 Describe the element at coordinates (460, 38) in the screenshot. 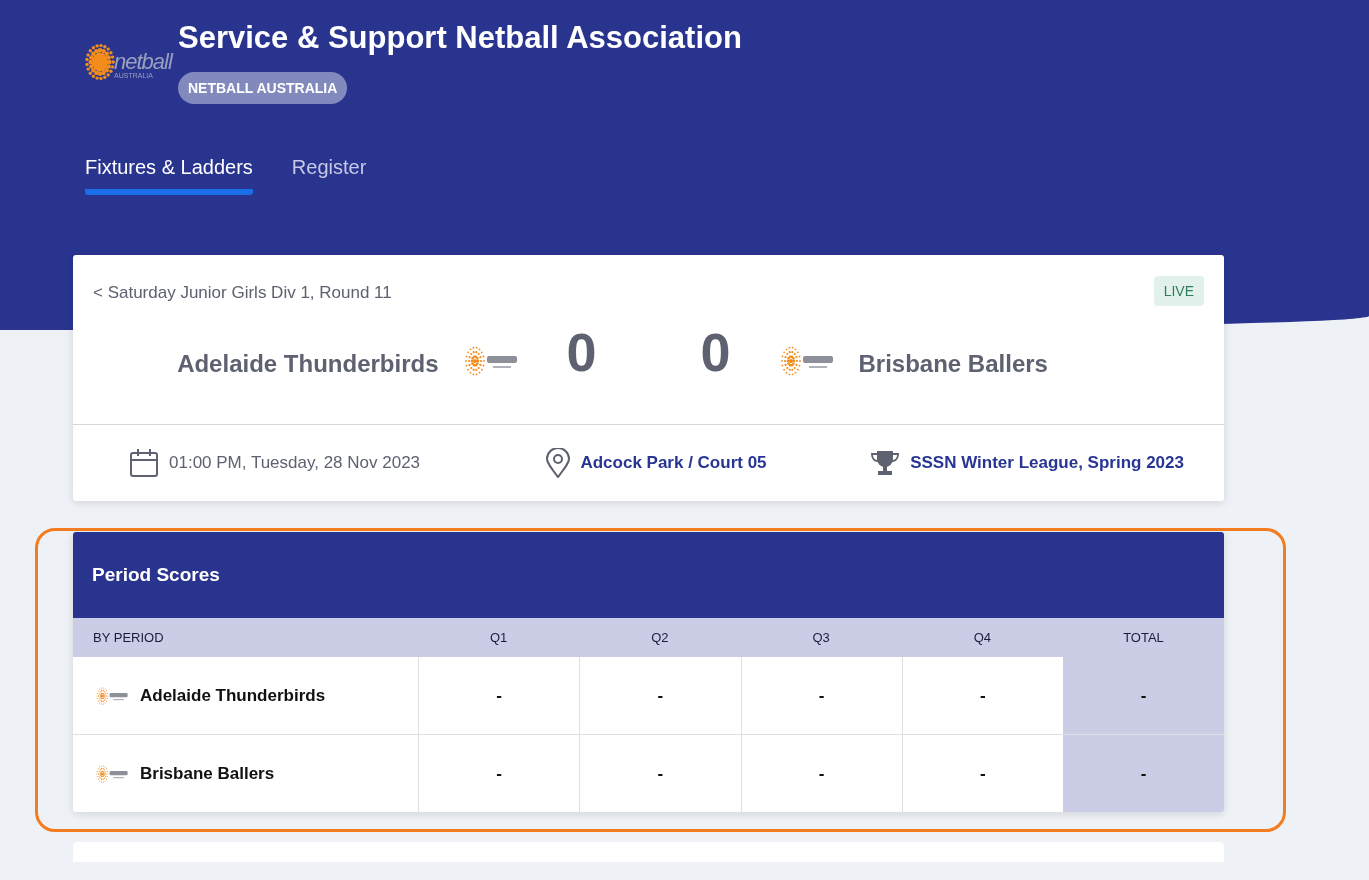

I see `association-title: Service & Support Netball Association` at that location.